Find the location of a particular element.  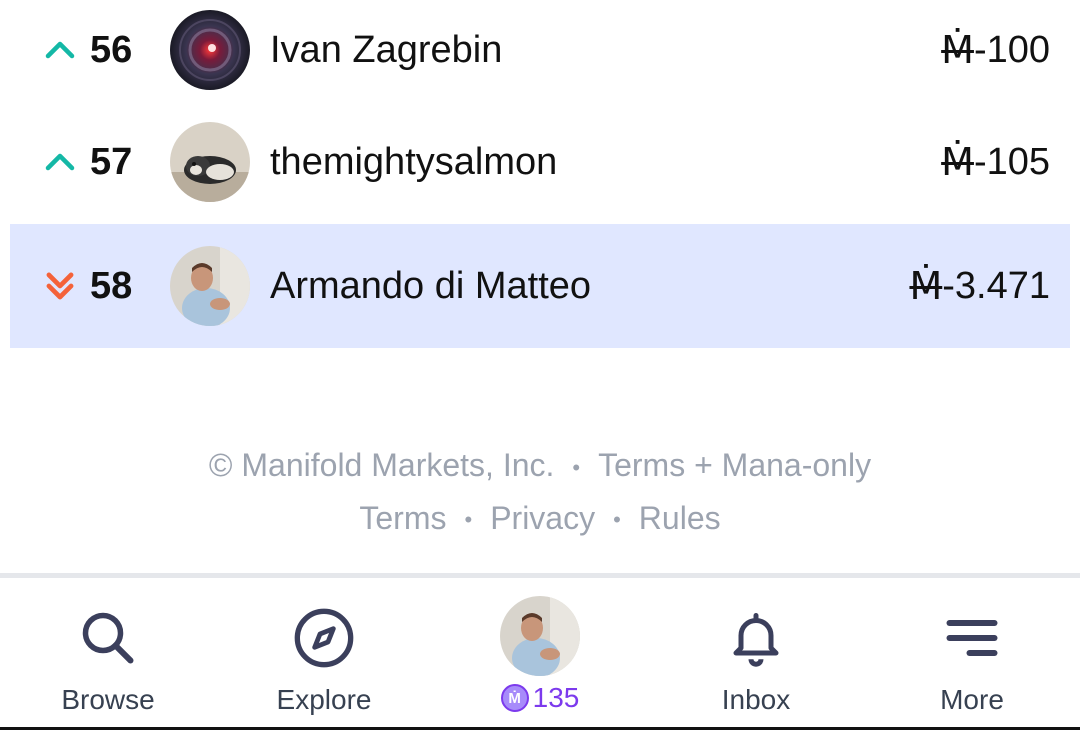

nav-more: More is located at coordinates (972, 654).